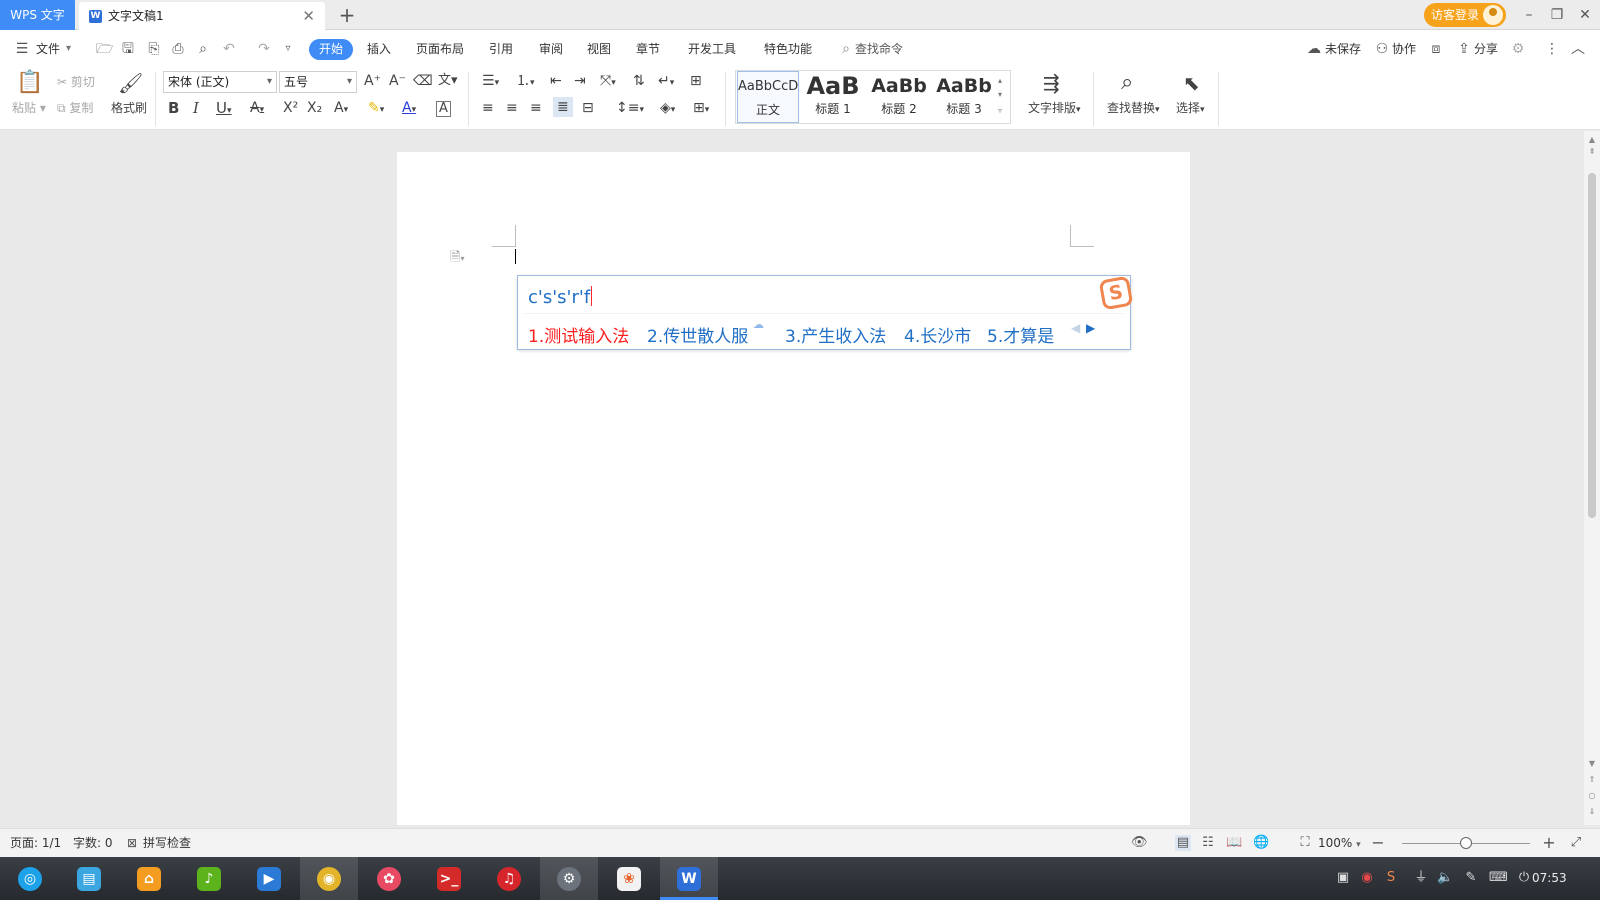 The height and width of the screenshot is (900, 1600). I want to click on style-heading-1: AaB 标题 1, so click(833, 97).